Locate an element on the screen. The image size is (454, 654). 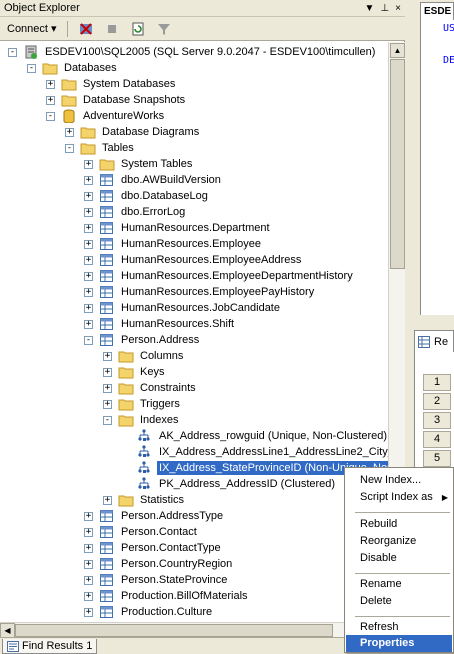
tree-node: + Person.CountryRegion is located at coordinates (159, 564).